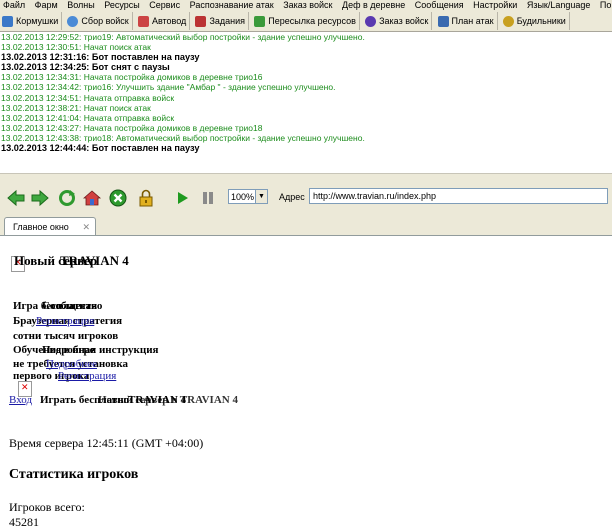  I want to click on tool-tab-label: Заказ войск, so click(404, 21).